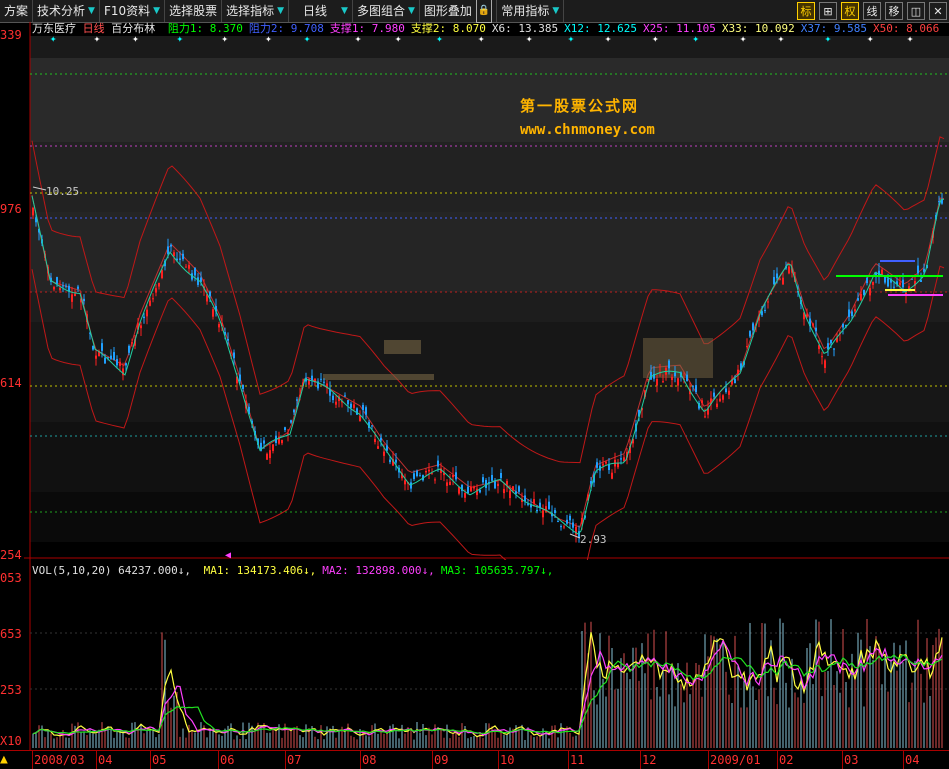 This screenshot has height=769, width=949. What do you see at coordinates (938, 11) in the screenshot?
I see `close-icon: ✕` at bounding box center [938, 11].